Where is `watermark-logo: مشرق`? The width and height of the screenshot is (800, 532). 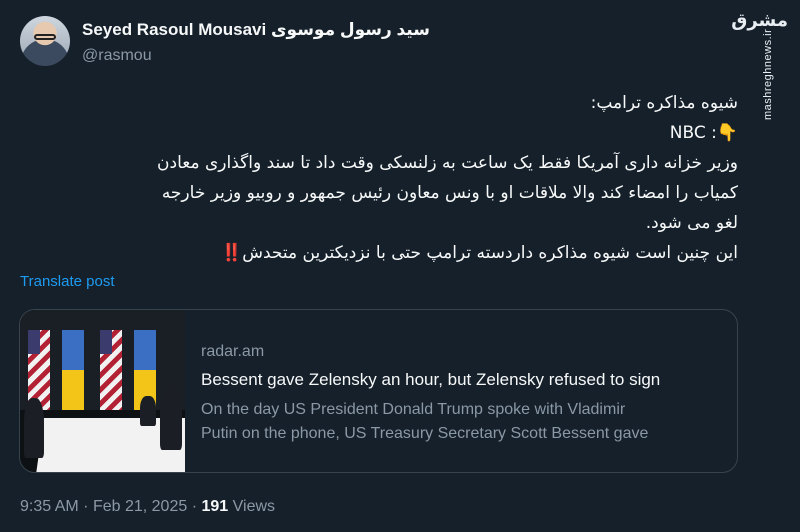 watermark-logo: مشرق is located at coordinates (759, 20).